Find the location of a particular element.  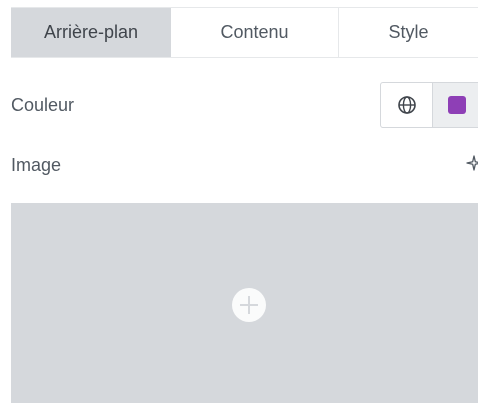

color-picker-button is located at coordinates (455, 105).